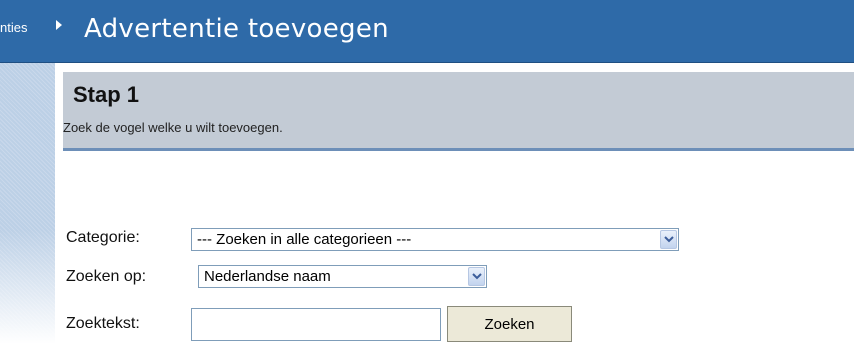  Describe the element at coordinates (59, 25) in the screenshot. I see `breadcrumb-arrow-icon` at that location.